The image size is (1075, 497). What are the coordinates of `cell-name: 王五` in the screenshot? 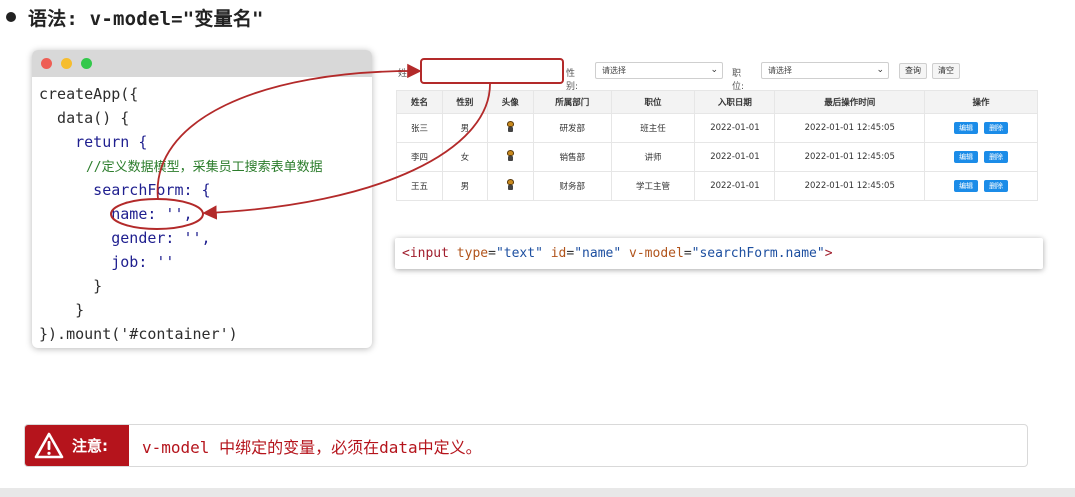 It's located at (419, 186).